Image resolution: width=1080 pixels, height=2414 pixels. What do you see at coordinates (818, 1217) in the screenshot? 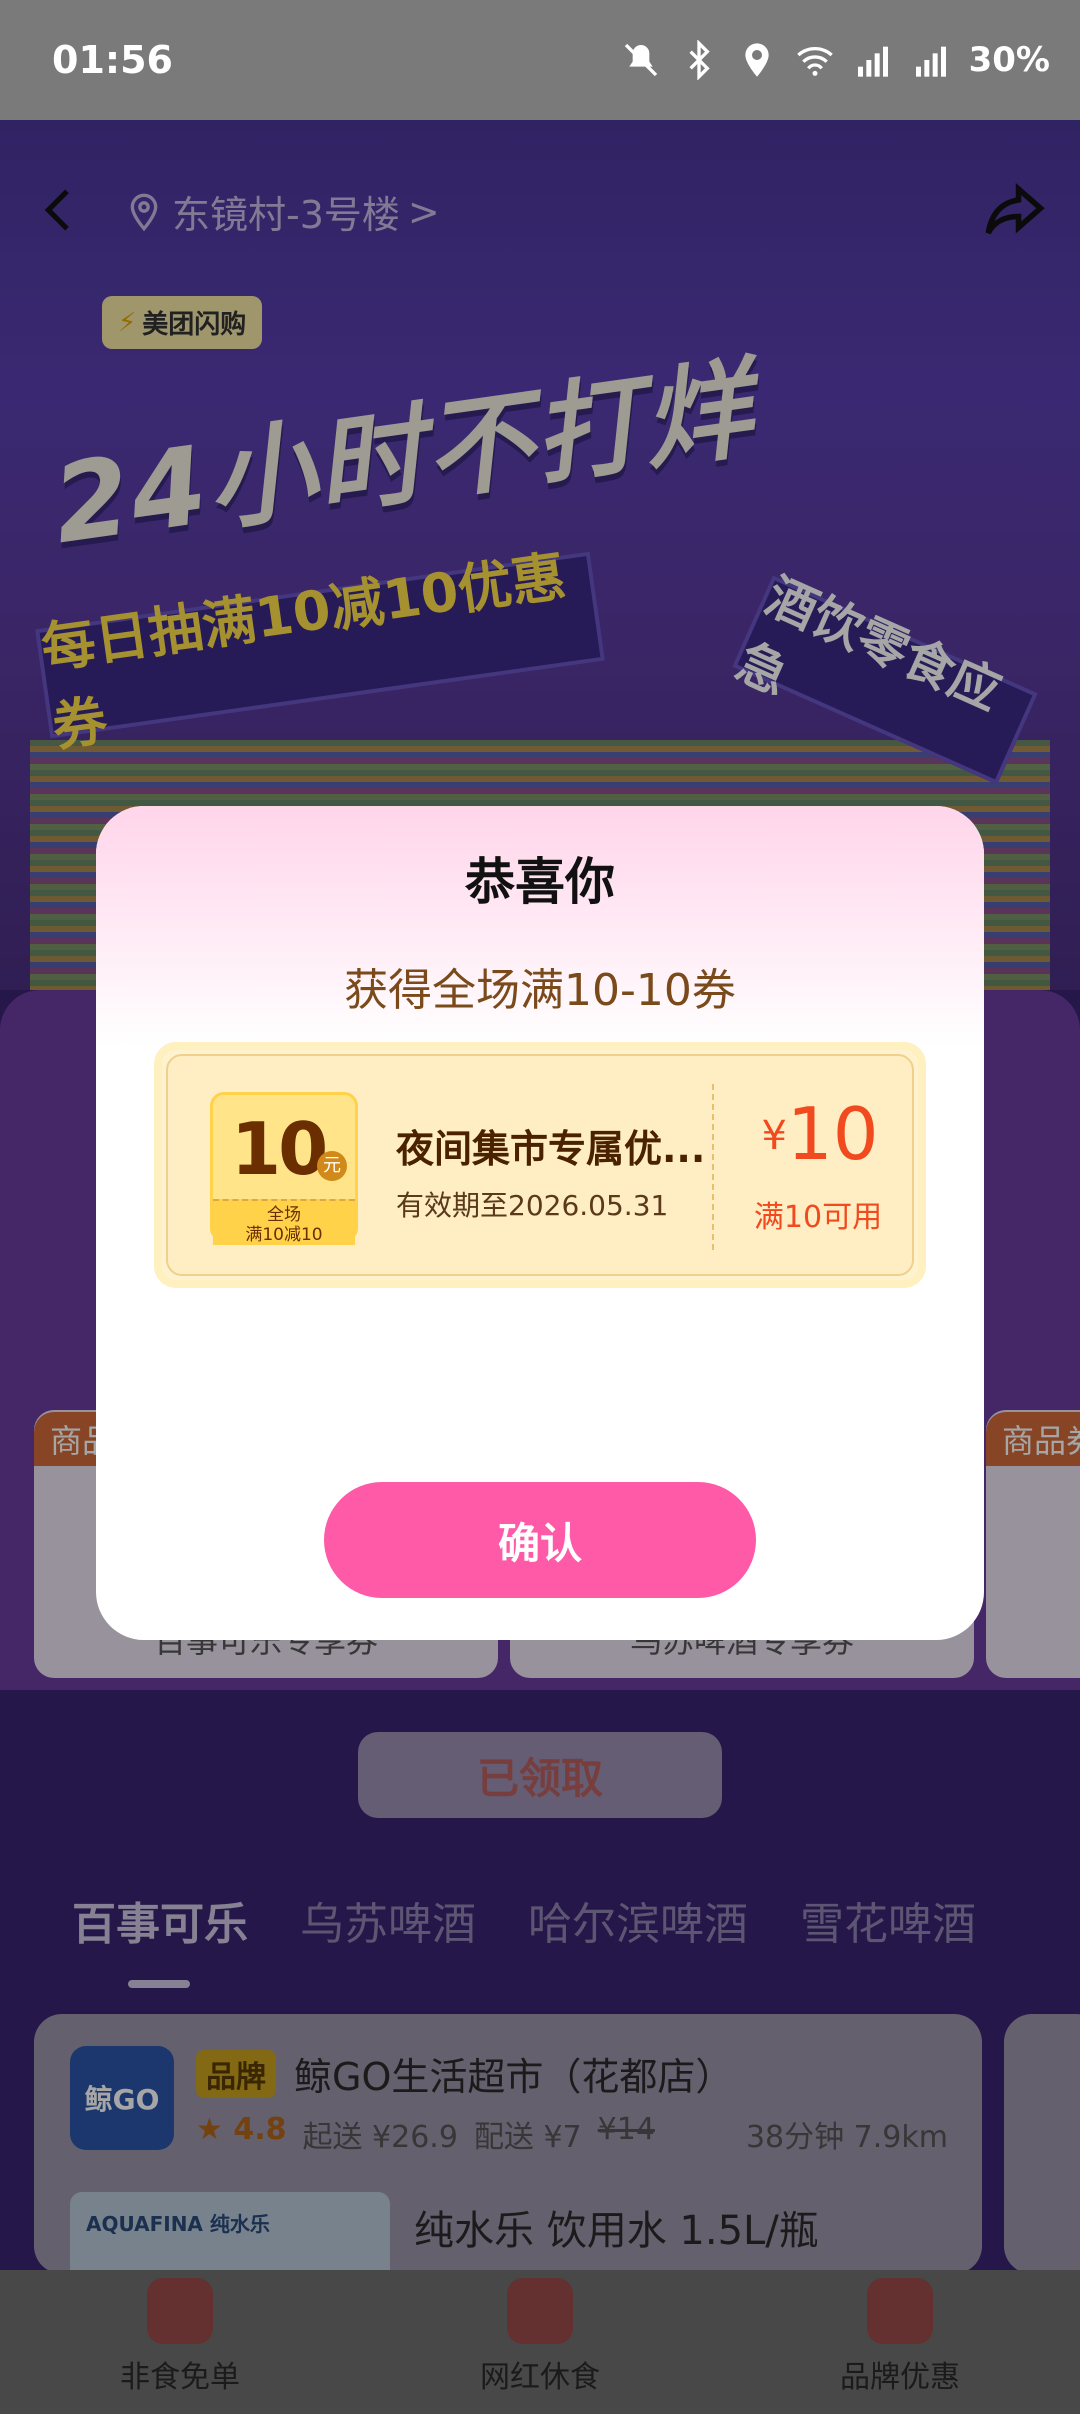
I see `coupon-condition: 满10可用` at bounding box center [818, 1217].